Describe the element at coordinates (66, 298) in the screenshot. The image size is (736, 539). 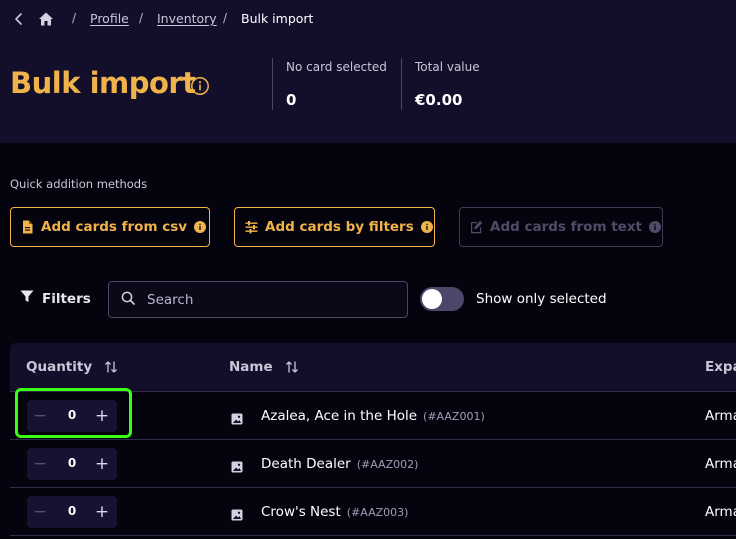
I see `filters-label: Filters` at that location.